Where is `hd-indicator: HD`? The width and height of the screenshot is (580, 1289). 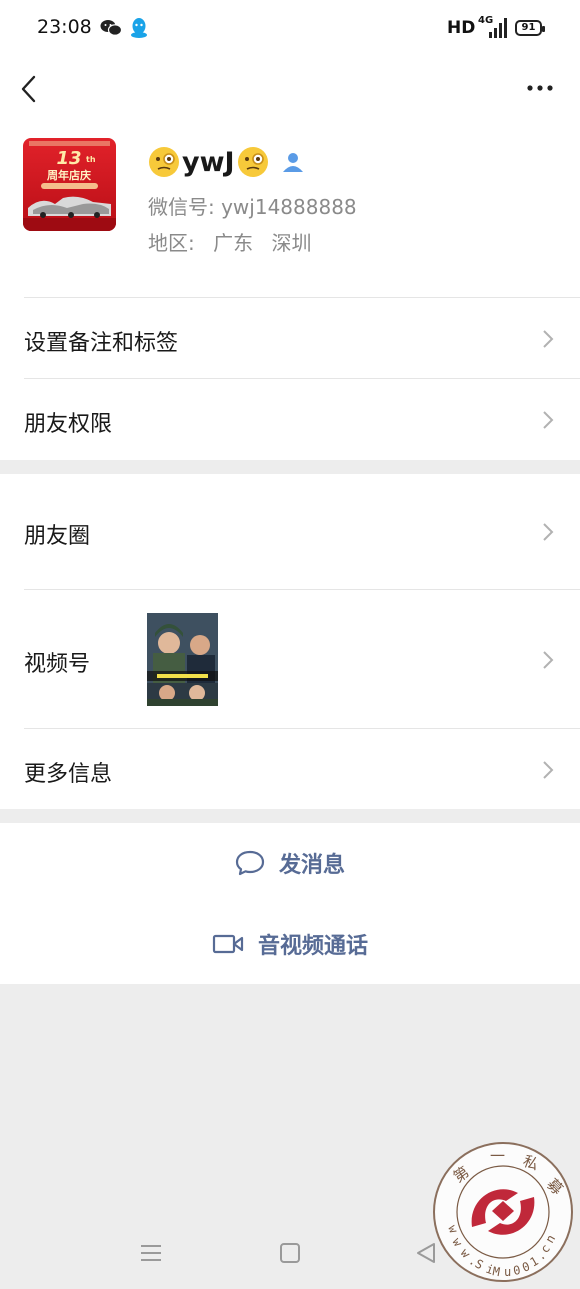 hd-indicator: HD is located at coordinates (461, 28).